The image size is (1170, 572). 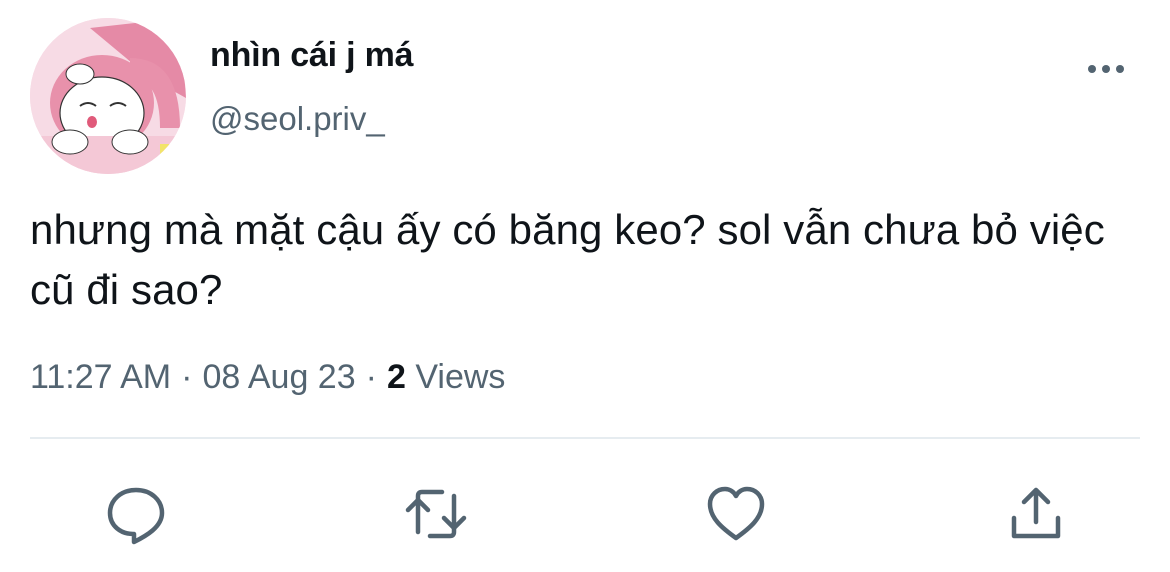 What do you see at coordinates (100, 377) in the screenshot?
I see `tweet-time: 11:27 AM` at bounding box center [100, 377].